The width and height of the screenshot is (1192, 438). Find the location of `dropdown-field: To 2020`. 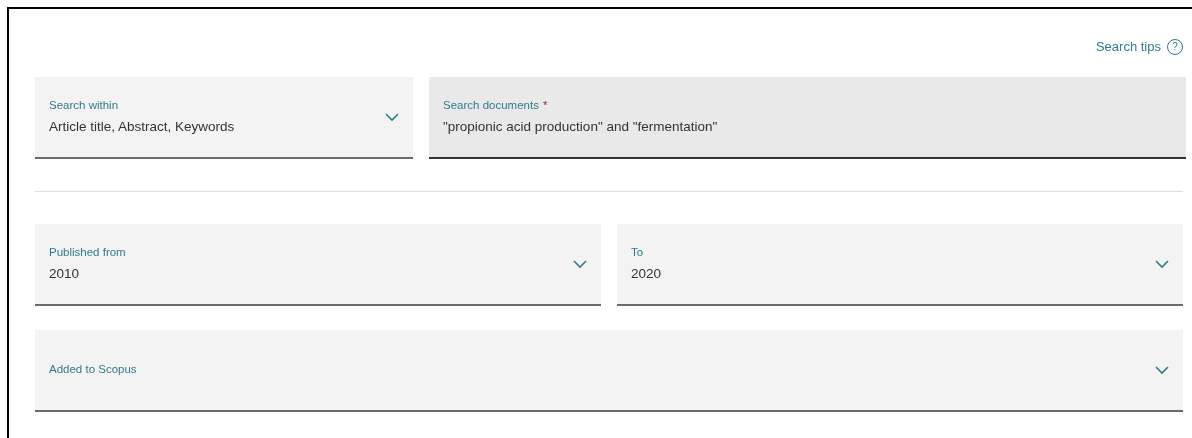

dropdown-field: To 2020 is located at coordinates (900, 265).